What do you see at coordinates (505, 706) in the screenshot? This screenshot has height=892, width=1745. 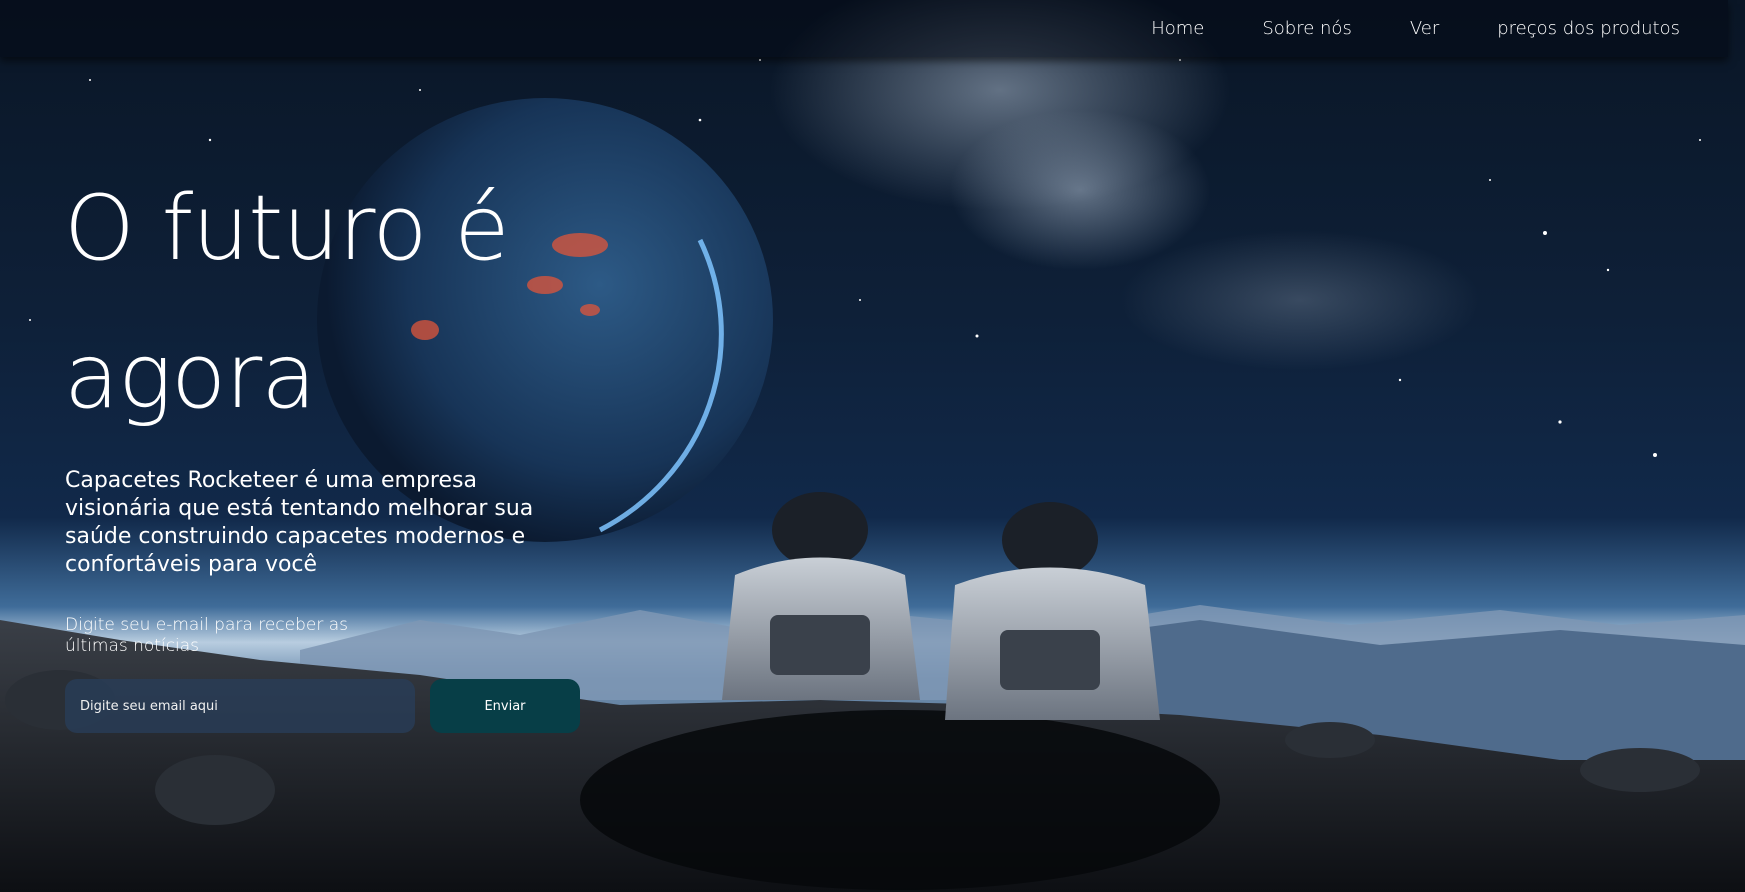 I see `submit-button: Enviar` at bounding box center [505, 706].